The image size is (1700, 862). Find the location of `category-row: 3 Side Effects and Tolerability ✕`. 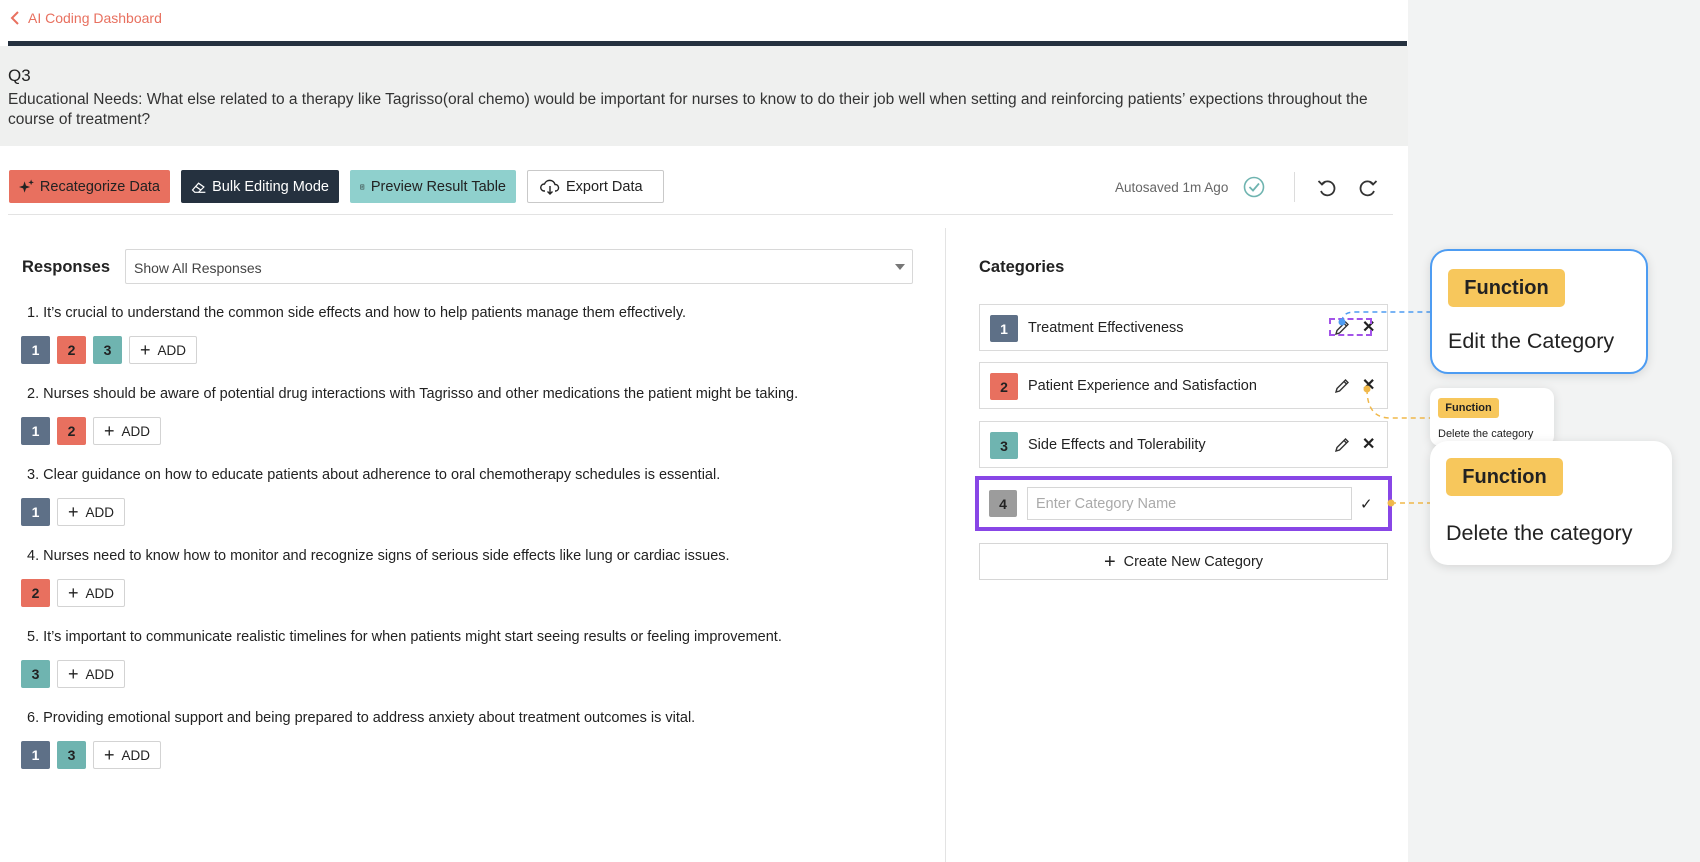

category-row: 3 Side Effects and Tolerability ✕ is located at coordinates (1183, 444).